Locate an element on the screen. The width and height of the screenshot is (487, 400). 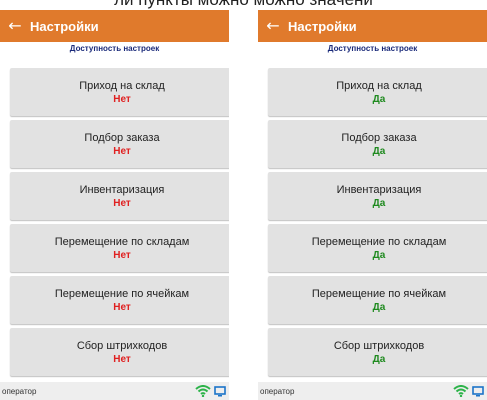
setting-item-warehouse-transfer: Перемещение по складам Нет is located at coordinates (119, 248).